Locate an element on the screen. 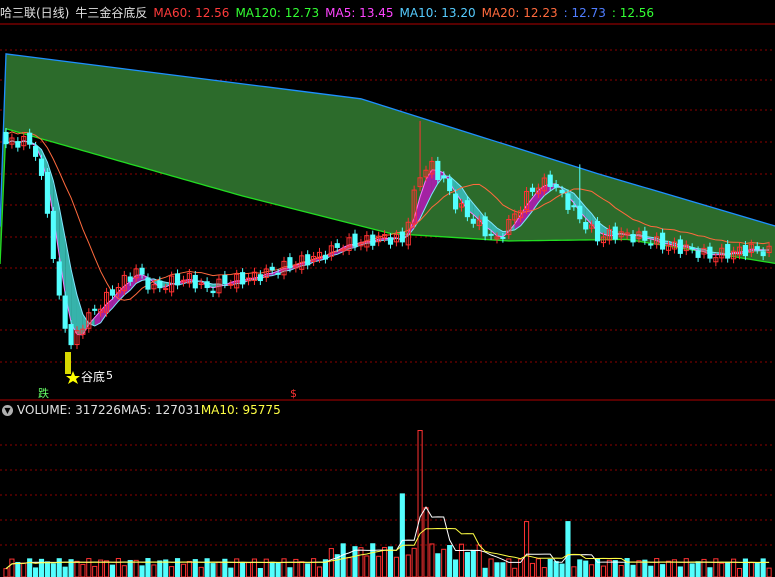  cloud-segment is located at coordinates (85, 324).